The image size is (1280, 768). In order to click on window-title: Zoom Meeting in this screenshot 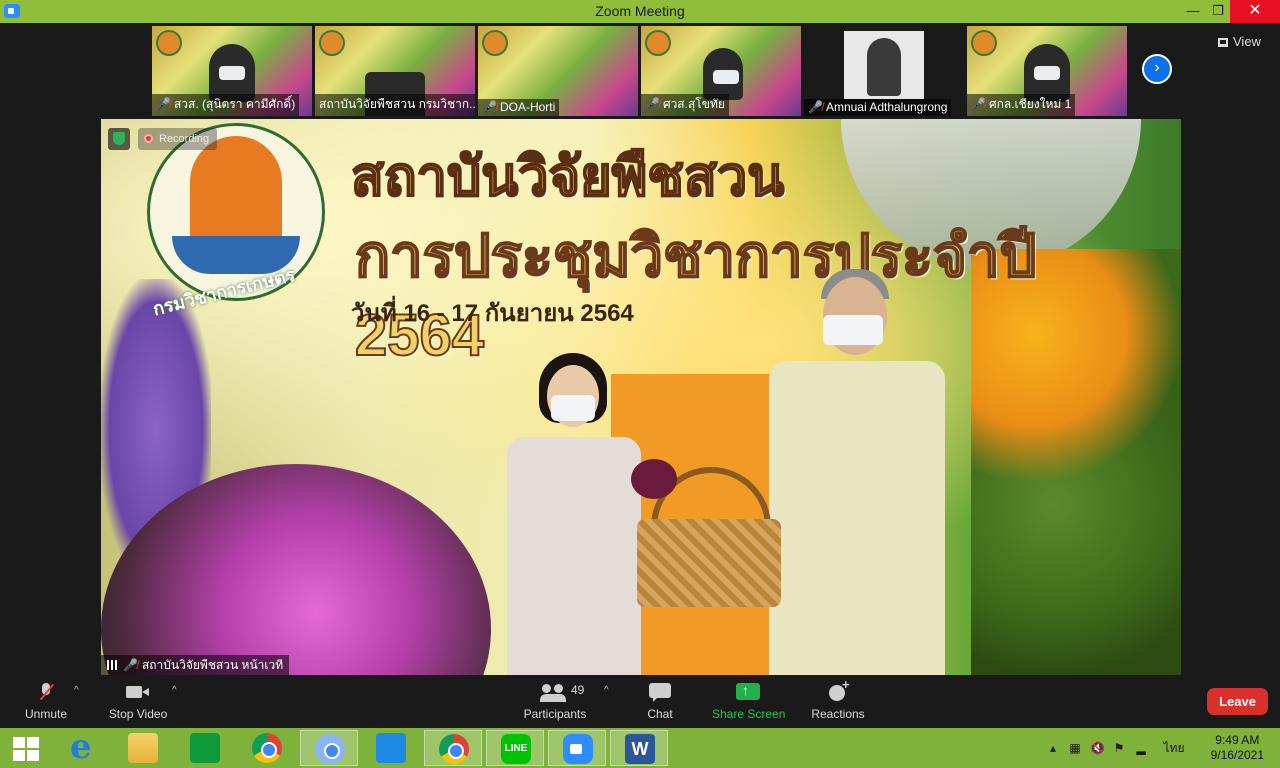, I will do `click(640, 11)`.